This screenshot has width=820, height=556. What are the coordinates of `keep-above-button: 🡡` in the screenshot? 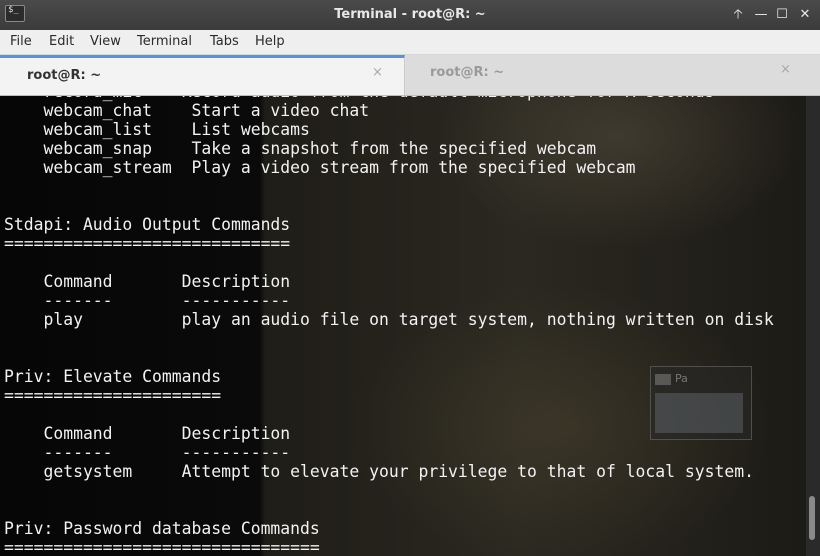 It's located at (738, 15).